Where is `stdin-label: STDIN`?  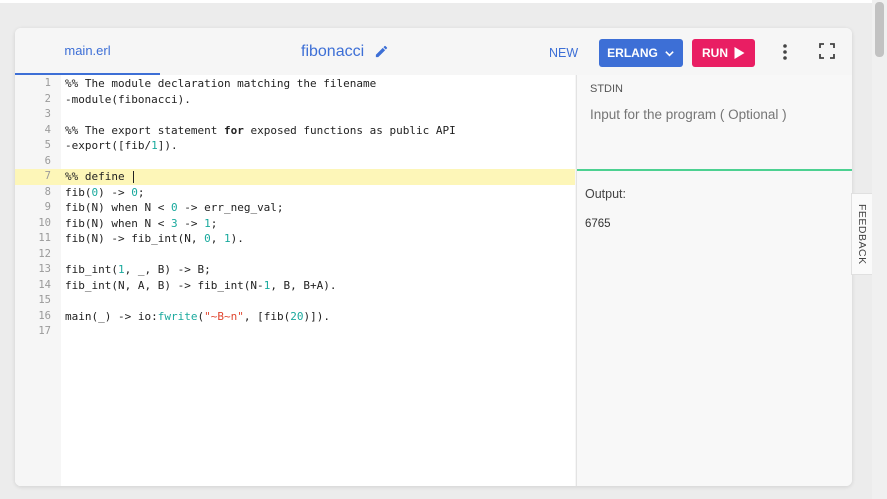
stdin-label: STDIN is located at coordinates (606, 89).